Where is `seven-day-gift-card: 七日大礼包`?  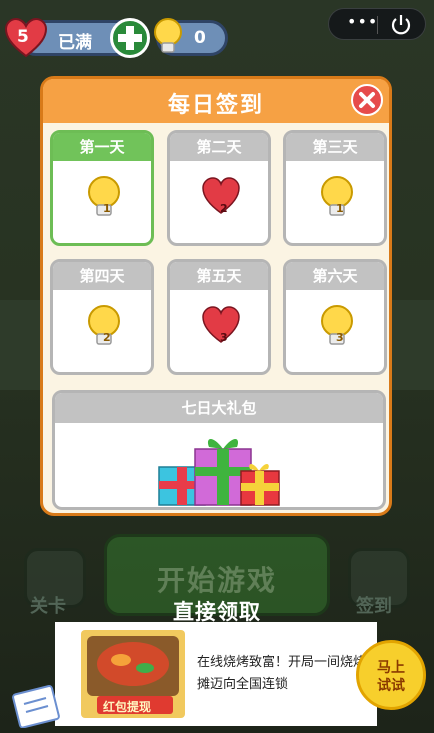
seven-day-gift-card: 七日大礼包 is located at coordinates (219, 450).